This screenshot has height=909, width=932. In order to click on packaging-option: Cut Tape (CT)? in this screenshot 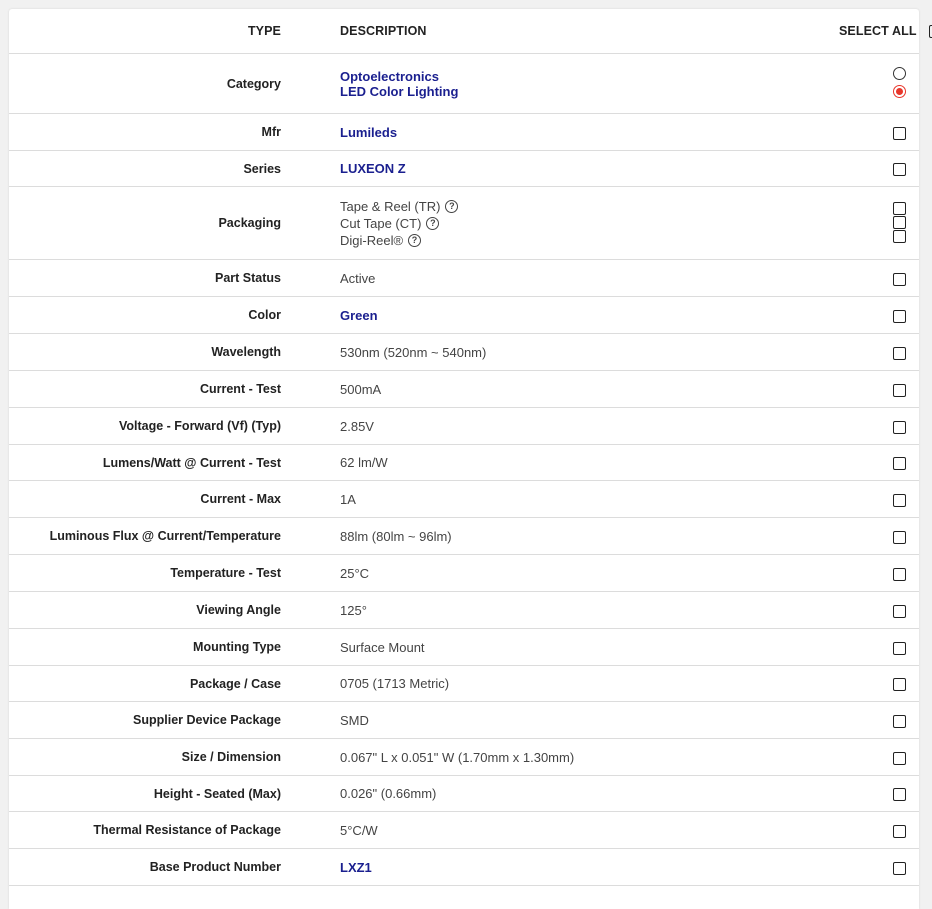, I will do `click(589, 223)`.